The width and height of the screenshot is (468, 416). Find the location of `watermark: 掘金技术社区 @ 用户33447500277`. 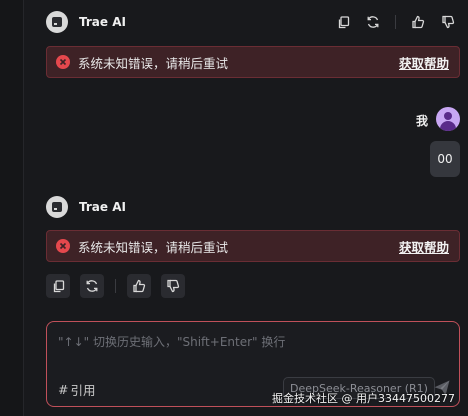

watermark: 掘金技术社区 @ 用户33447500277 is located at coordinates (363, 398).